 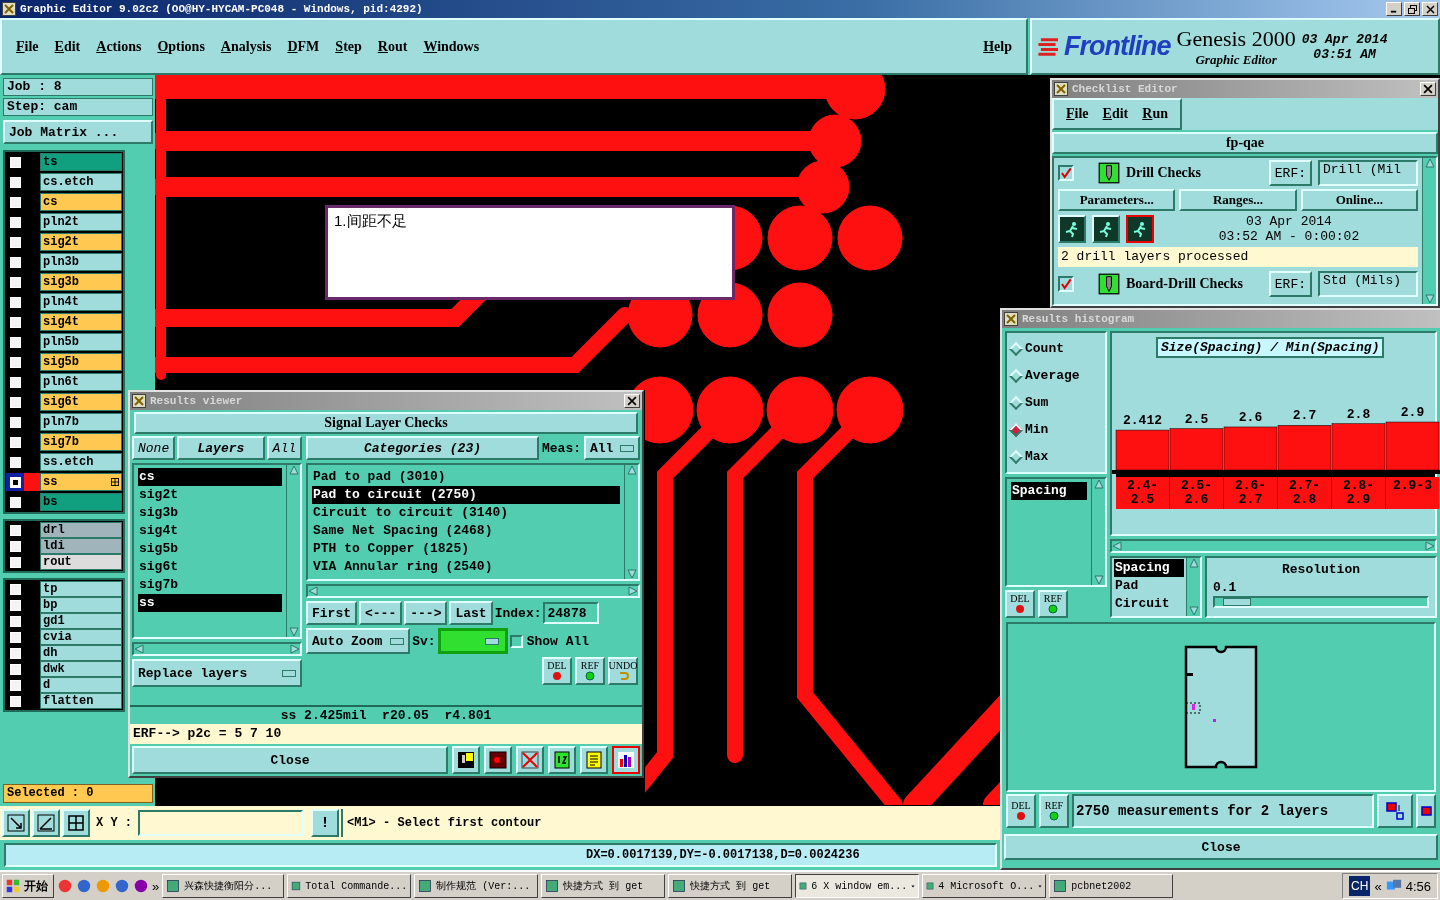 What do you see at coordinates (220, 823) in the screenshot?
I see `coordinate-field` at bounding box center [220, 823].